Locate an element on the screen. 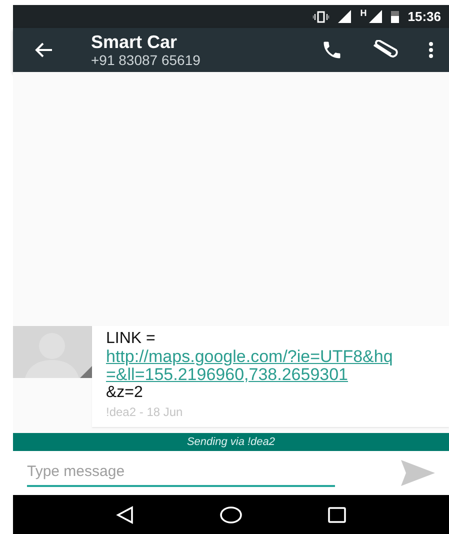 Image resolution: width=449 pixels, height=534 pixels. paperclip-icon is located at coordinates (386, 50).